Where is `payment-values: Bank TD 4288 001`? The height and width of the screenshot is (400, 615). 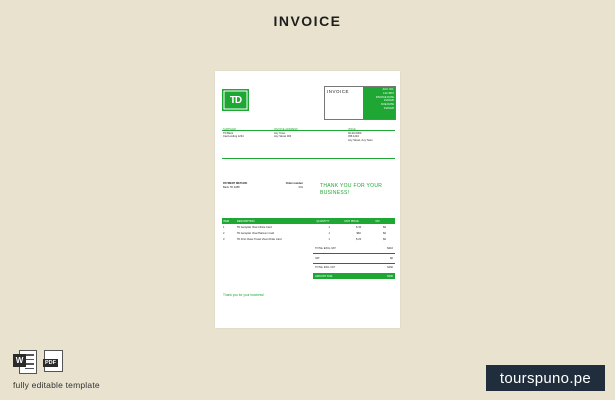
payment-values: Bank TD 4288 001 is located at coordinates (263, 188).